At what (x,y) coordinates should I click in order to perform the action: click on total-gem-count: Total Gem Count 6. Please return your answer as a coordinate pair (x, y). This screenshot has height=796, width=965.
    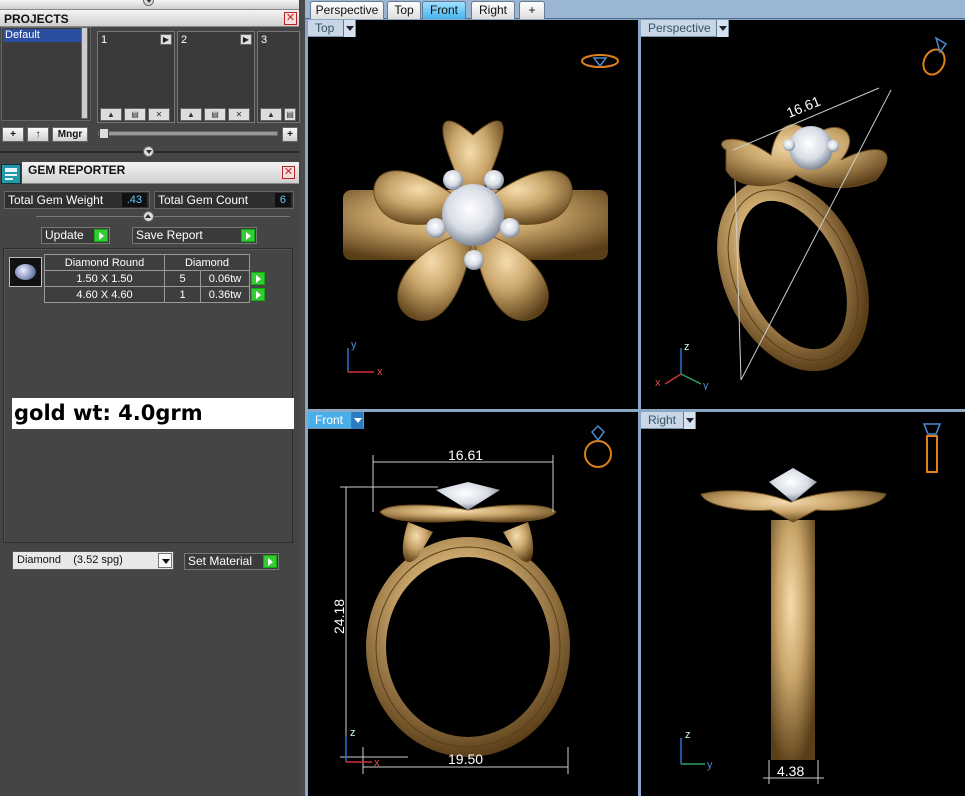
    Looking at the image, I should click on (224, 200).